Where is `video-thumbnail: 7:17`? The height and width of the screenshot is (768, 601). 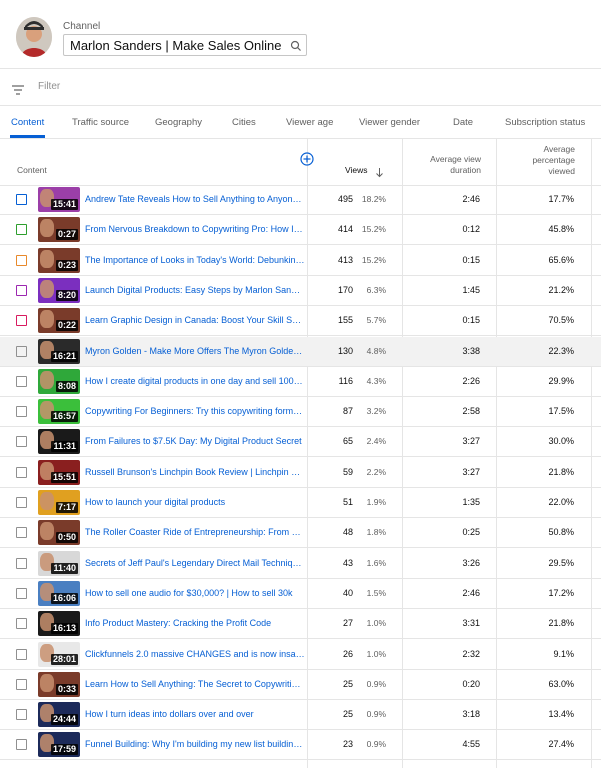
video-thumbnail: 7:17 is located at coordinates (59, 502).